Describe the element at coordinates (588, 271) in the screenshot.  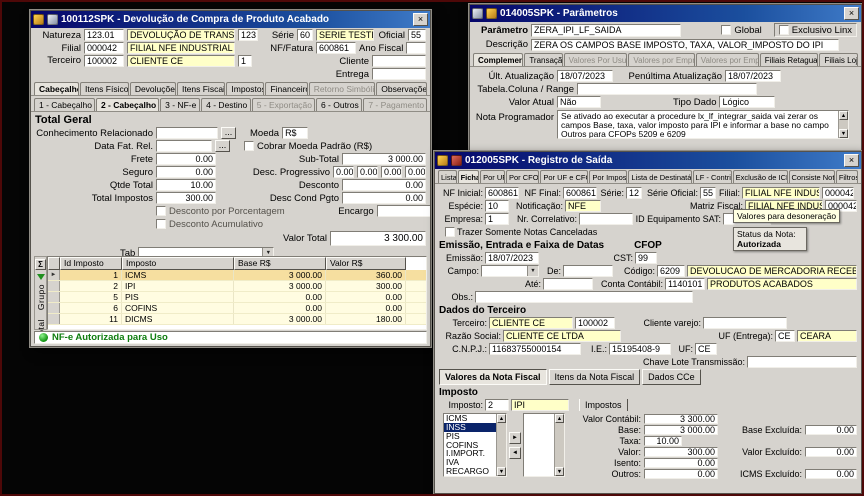
I see `de-field` at that location.